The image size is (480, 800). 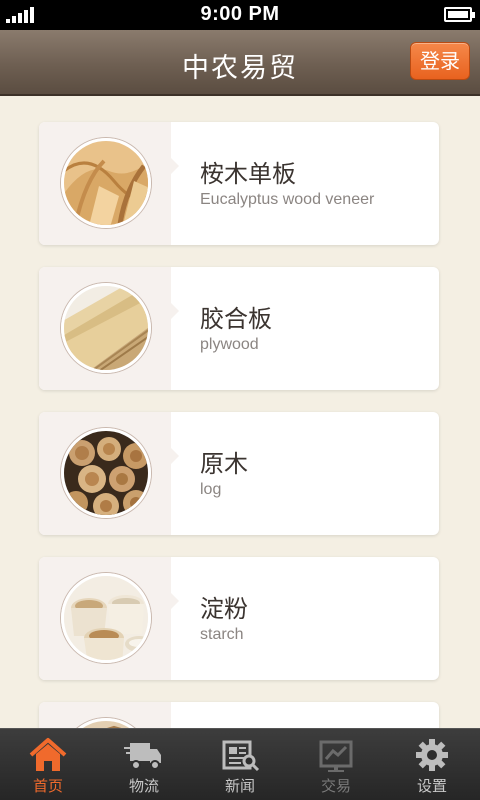 I want to click on category-name: 胶合板, so click(x=236, y=319).